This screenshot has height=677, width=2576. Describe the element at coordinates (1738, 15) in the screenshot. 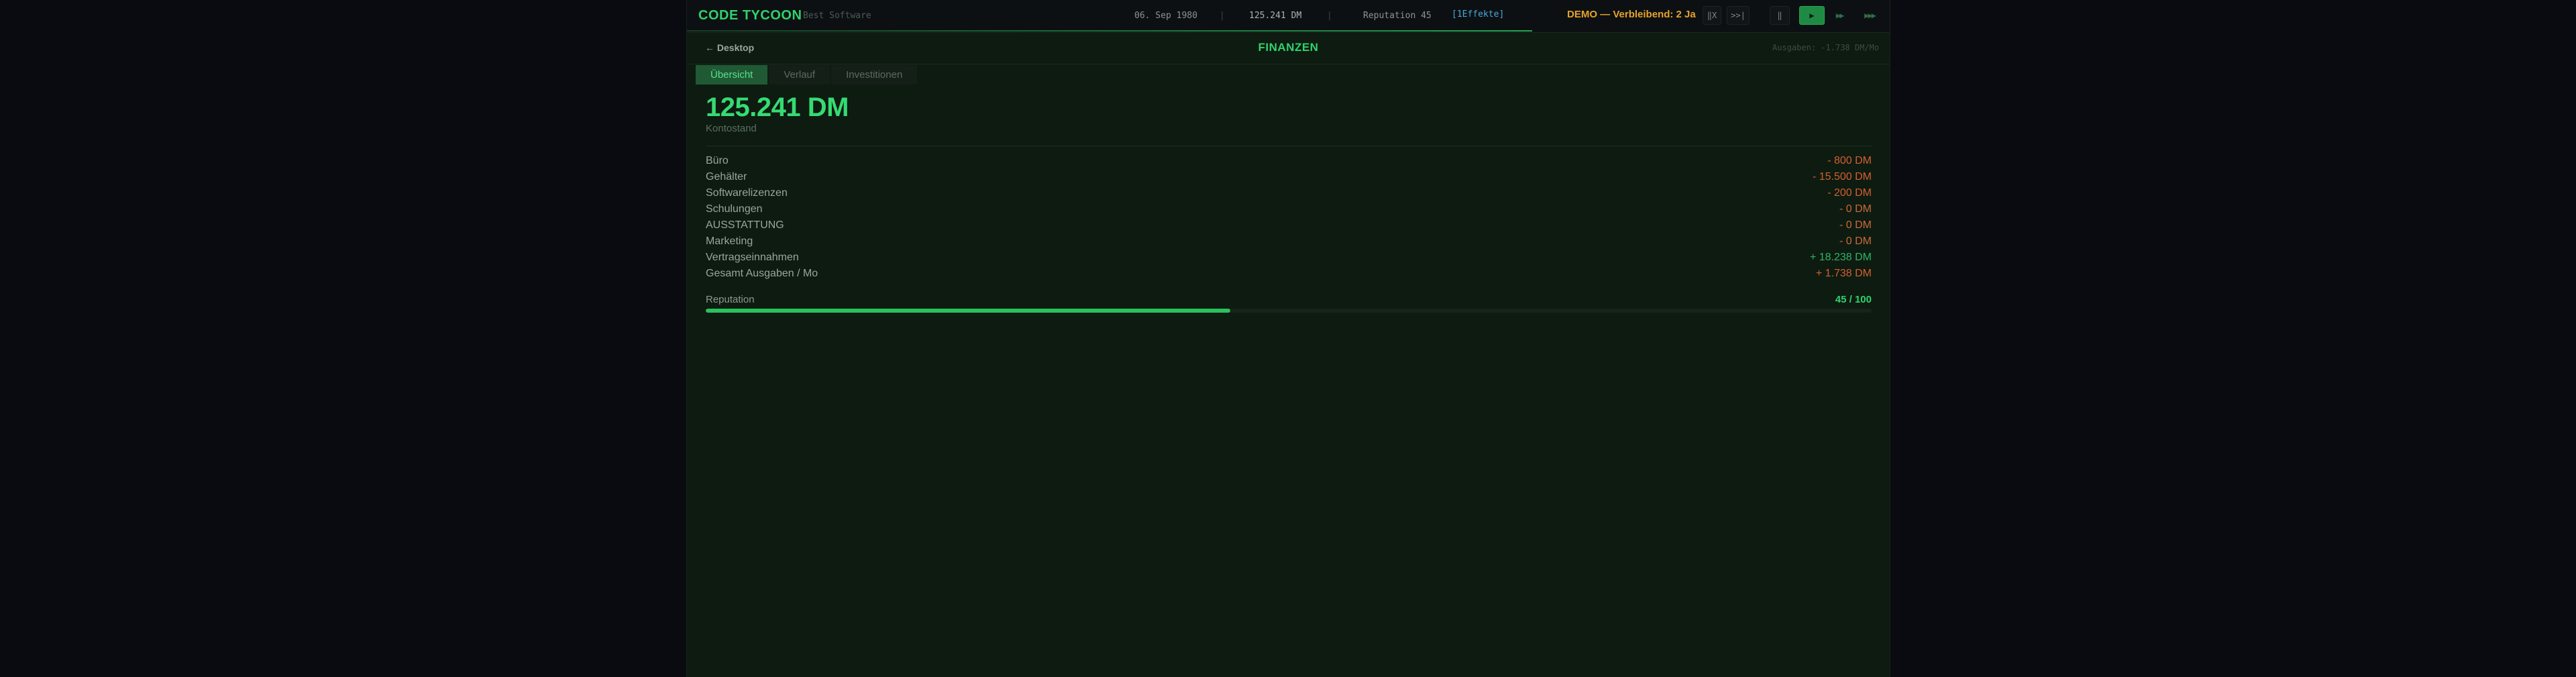

I see `skip-button: >>|` at that location.